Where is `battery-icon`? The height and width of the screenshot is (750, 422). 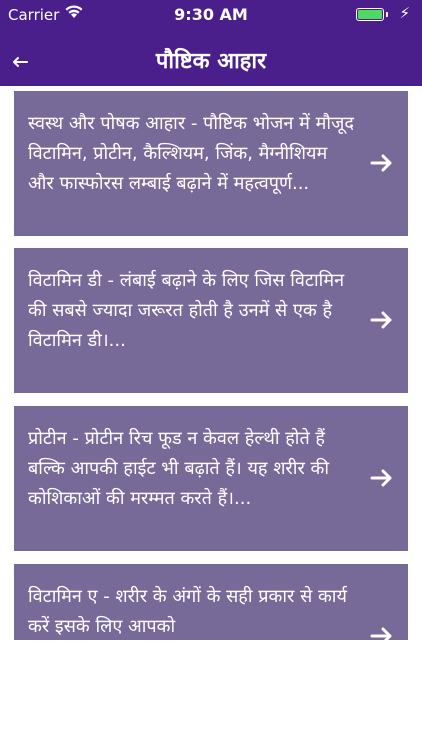 battery-icon is located at coordinates (370, 14).